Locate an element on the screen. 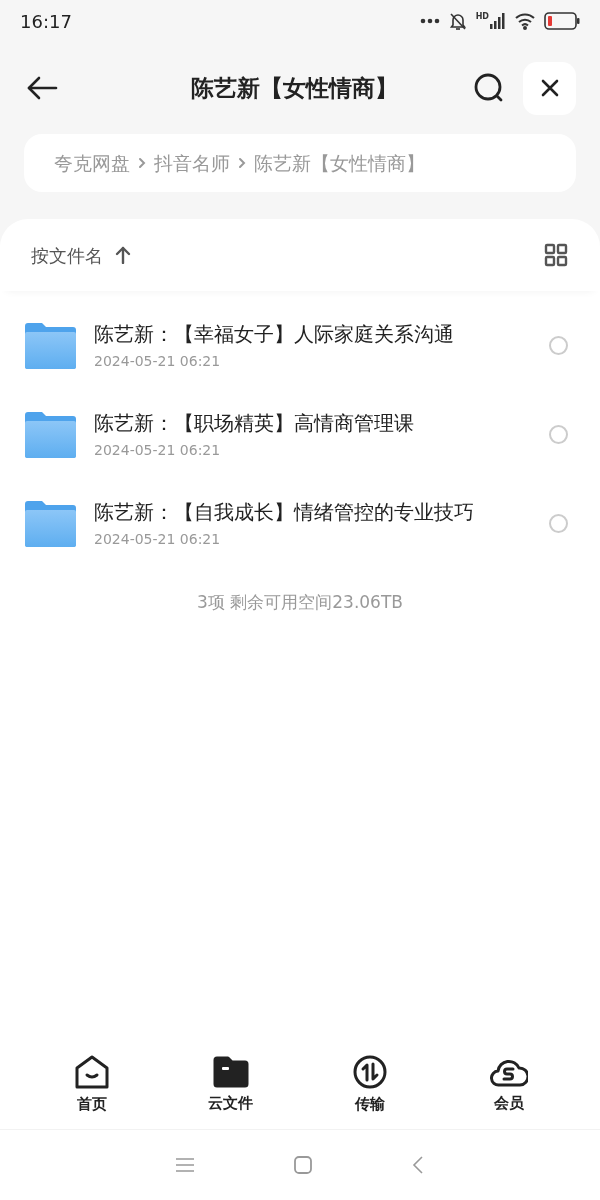  close-icon is located at coordinates (549, 88).